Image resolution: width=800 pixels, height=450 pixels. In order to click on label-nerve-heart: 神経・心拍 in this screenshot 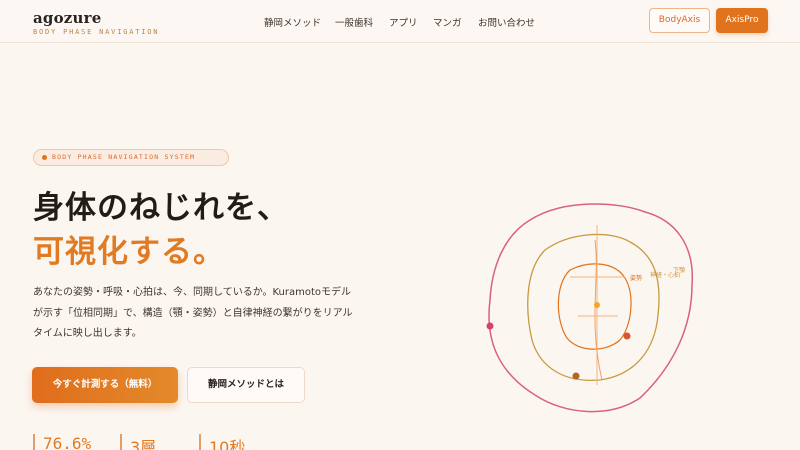, I will do `click(665, 275)`.